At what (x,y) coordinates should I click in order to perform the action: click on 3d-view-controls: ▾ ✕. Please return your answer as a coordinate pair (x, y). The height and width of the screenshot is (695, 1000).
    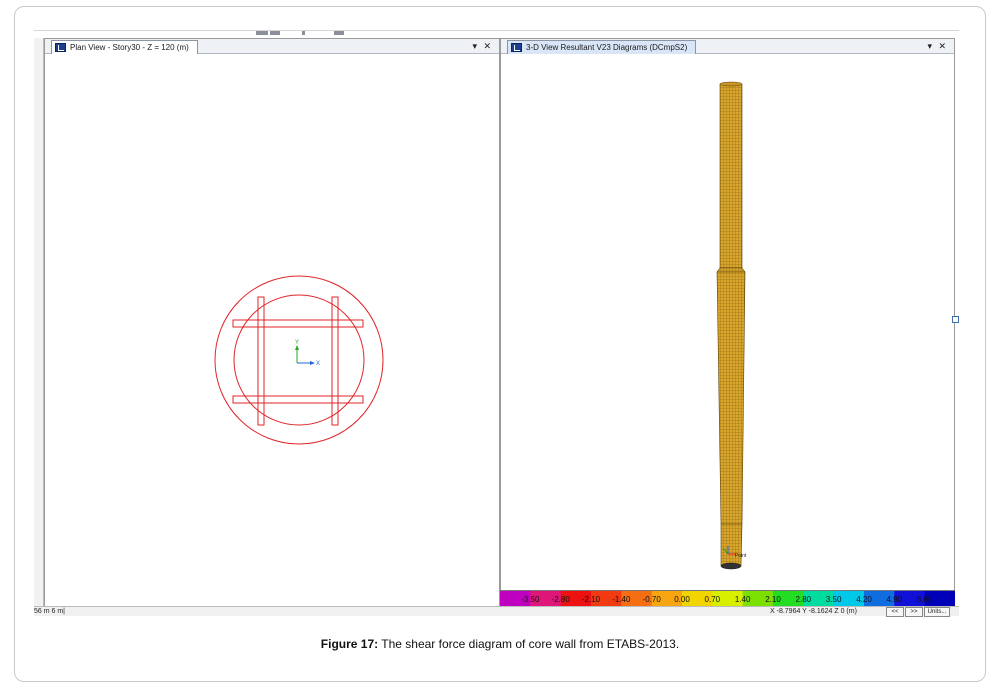
    Looking at the image, I should click on (937, 46).